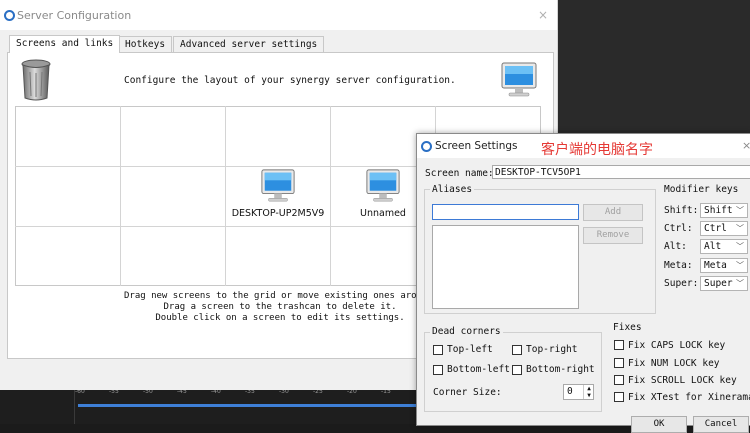  Describe the element at coordinates (713, 246) in the screenshot. I see `alt-select-value: Alt` at that location.